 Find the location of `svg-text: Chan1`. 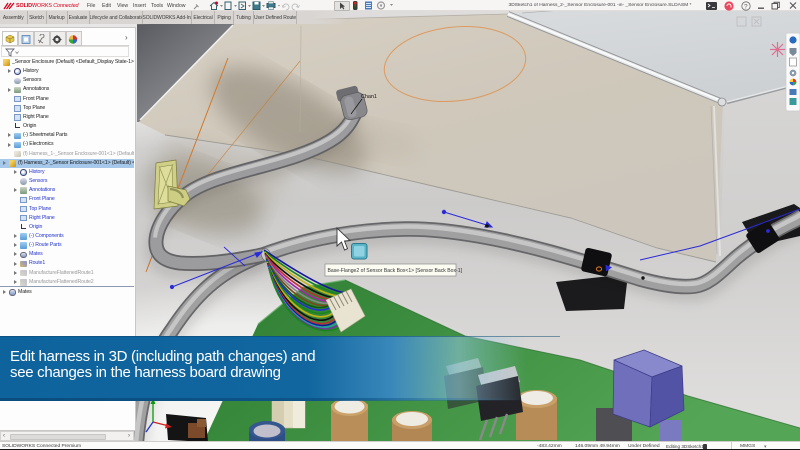

svg-text: Chan1 is located at coordinates (369, 97).